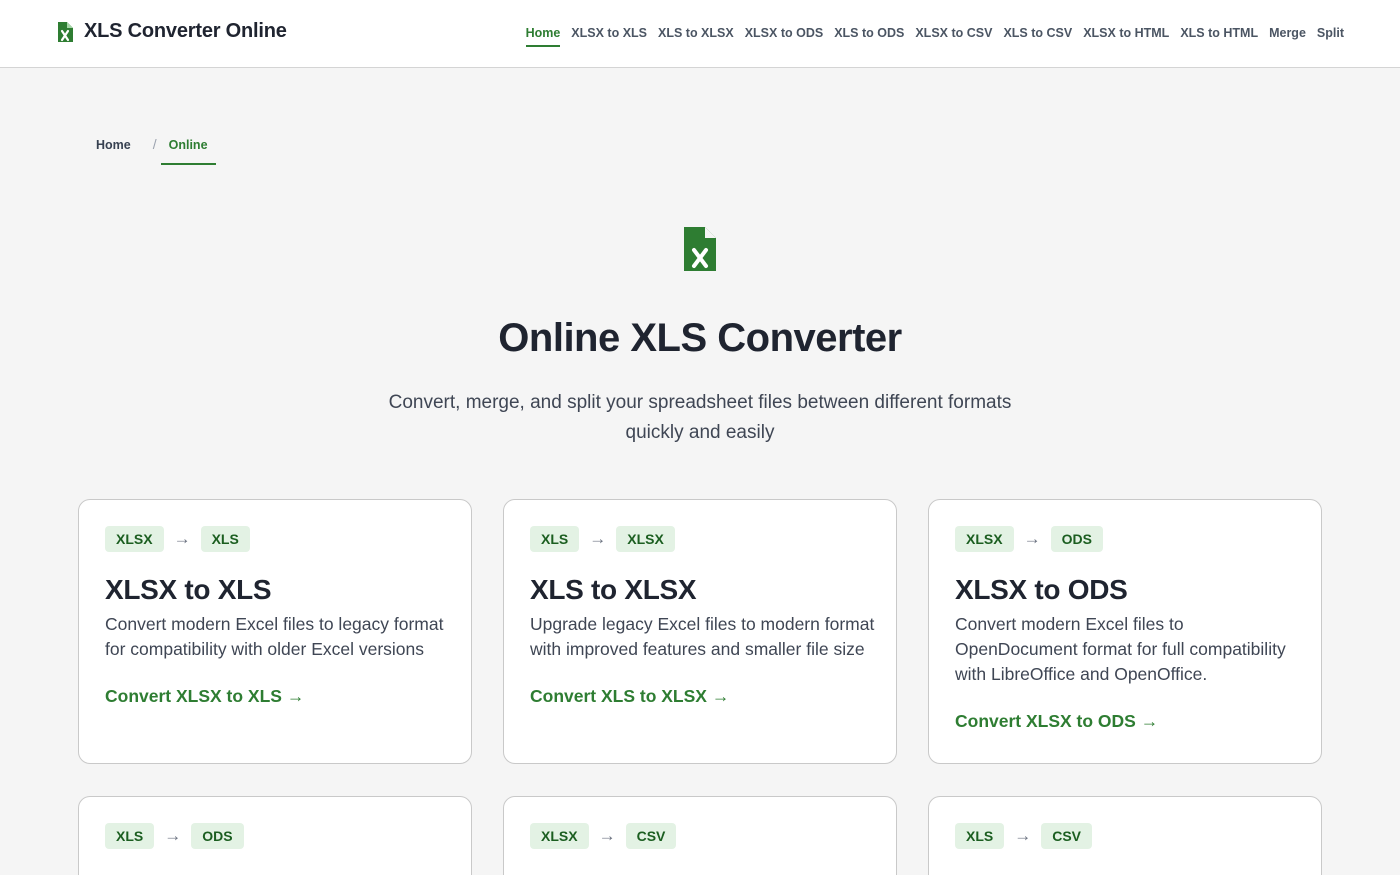 This screenshot has width=1400, height=875. I want to click on brand-link: XLS Converter Online, so click(171, 31).